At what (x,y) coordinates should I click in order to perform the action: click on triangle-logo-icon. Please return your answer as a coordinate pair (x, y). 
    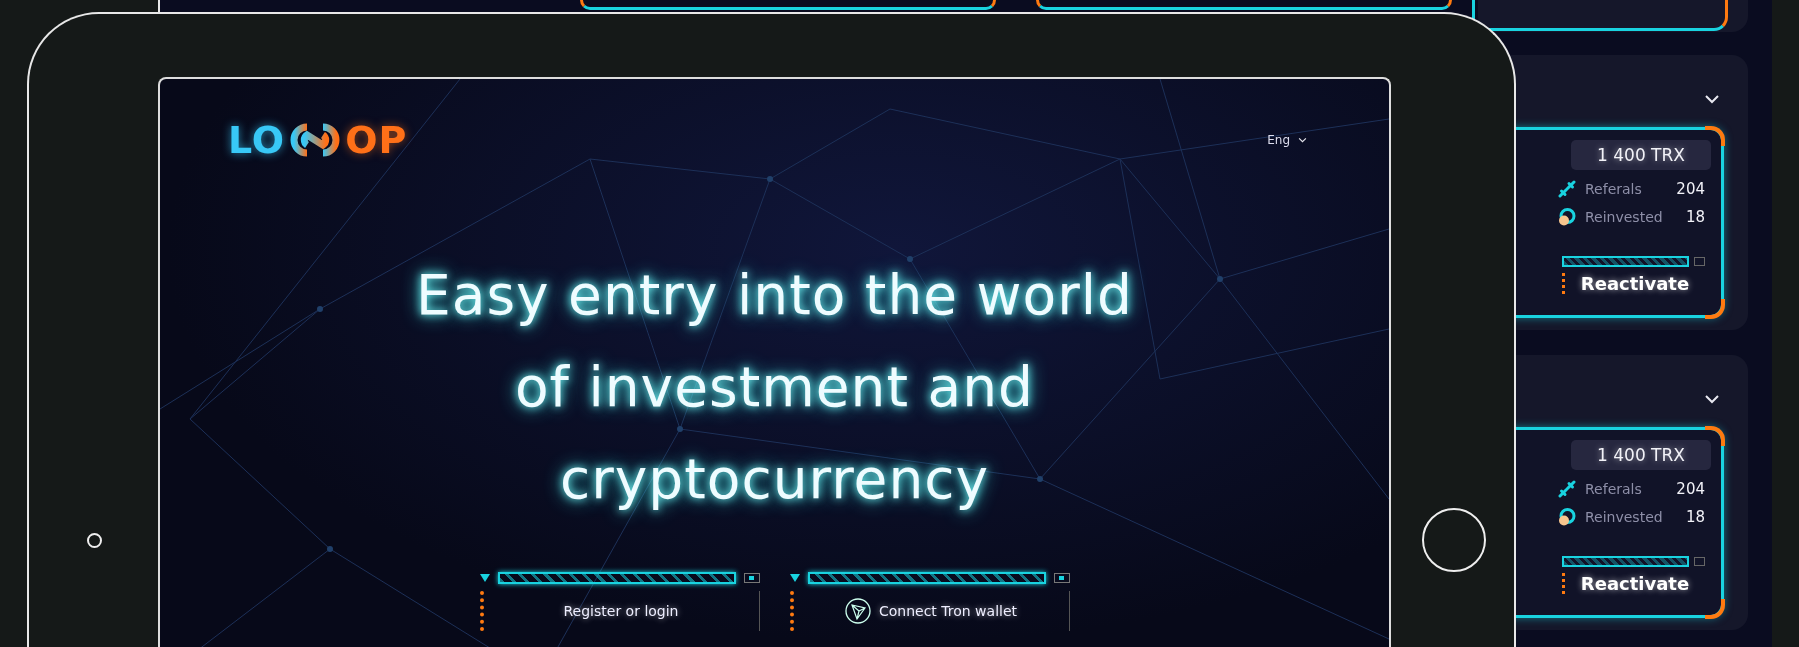
    Looking at the image, I should click on (857, 611).